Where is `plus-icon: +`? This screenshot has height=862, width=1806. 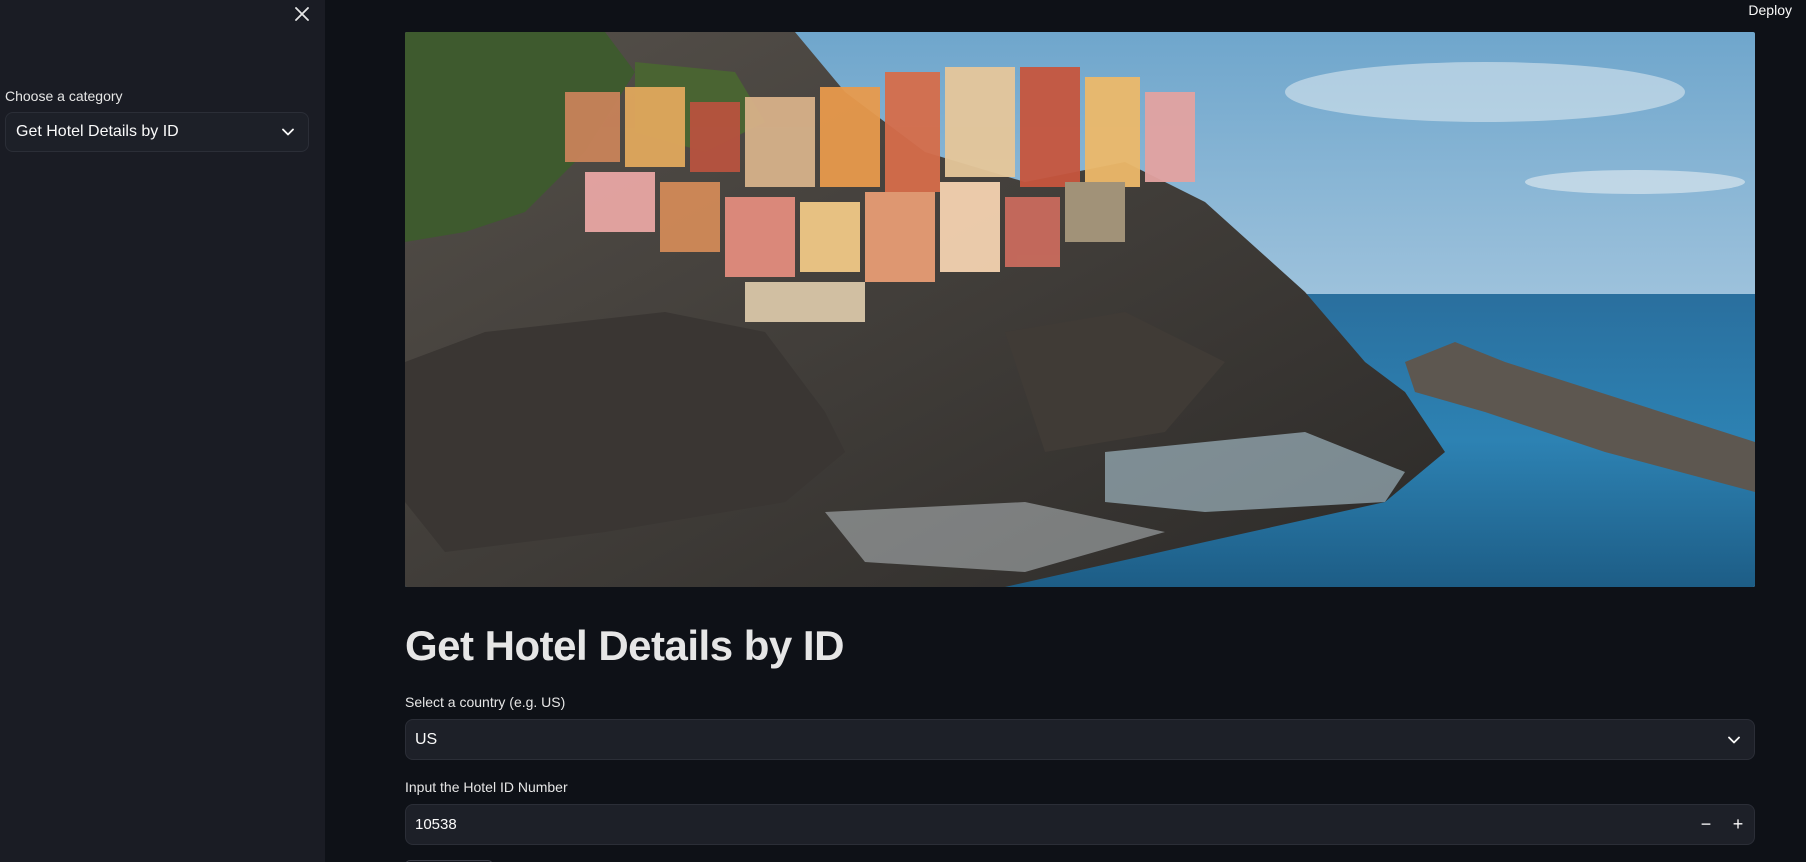 plus-icon: + is located at coordinates (1738, 824).